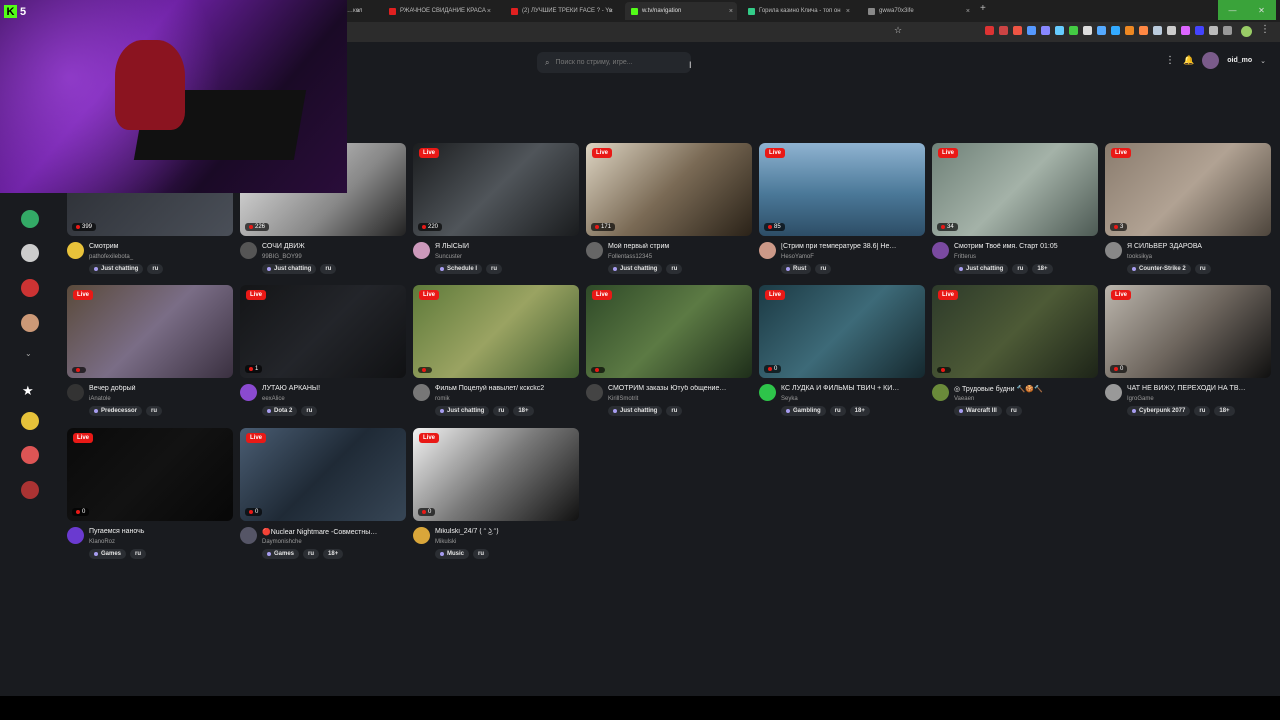 This screenshot has width=1280, height=720. I want to click on new-tab-button: +, so click(983, 8).